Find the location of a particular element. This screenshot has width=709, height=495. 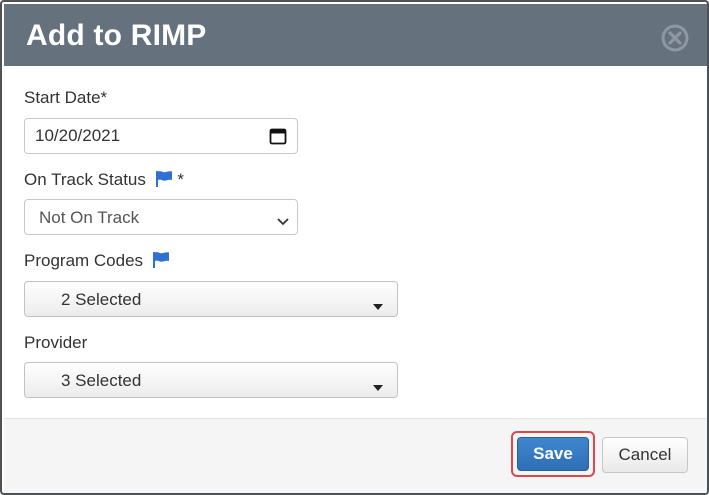

on-track-status-value: Not On Track is located at coordinates (89, 217).